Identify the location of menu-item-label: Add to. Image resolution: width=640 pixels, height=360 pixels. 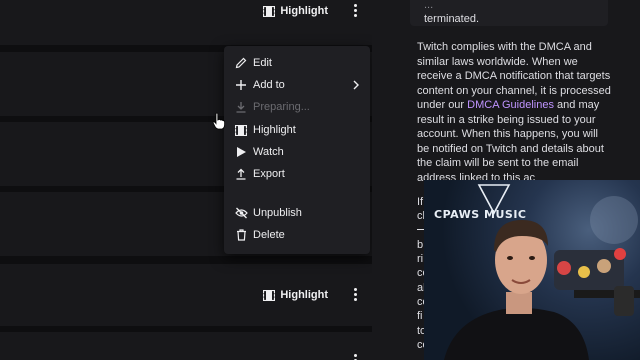
(269, 85).